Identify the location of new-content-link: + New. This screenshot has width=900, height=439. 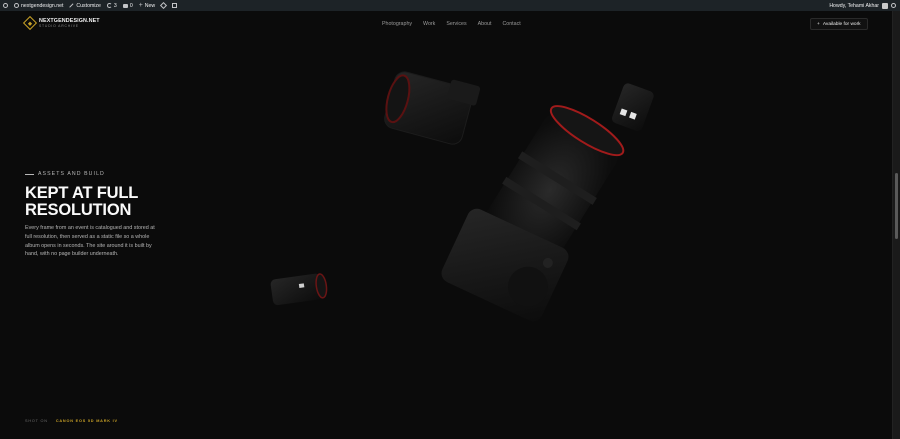
(147, 5).